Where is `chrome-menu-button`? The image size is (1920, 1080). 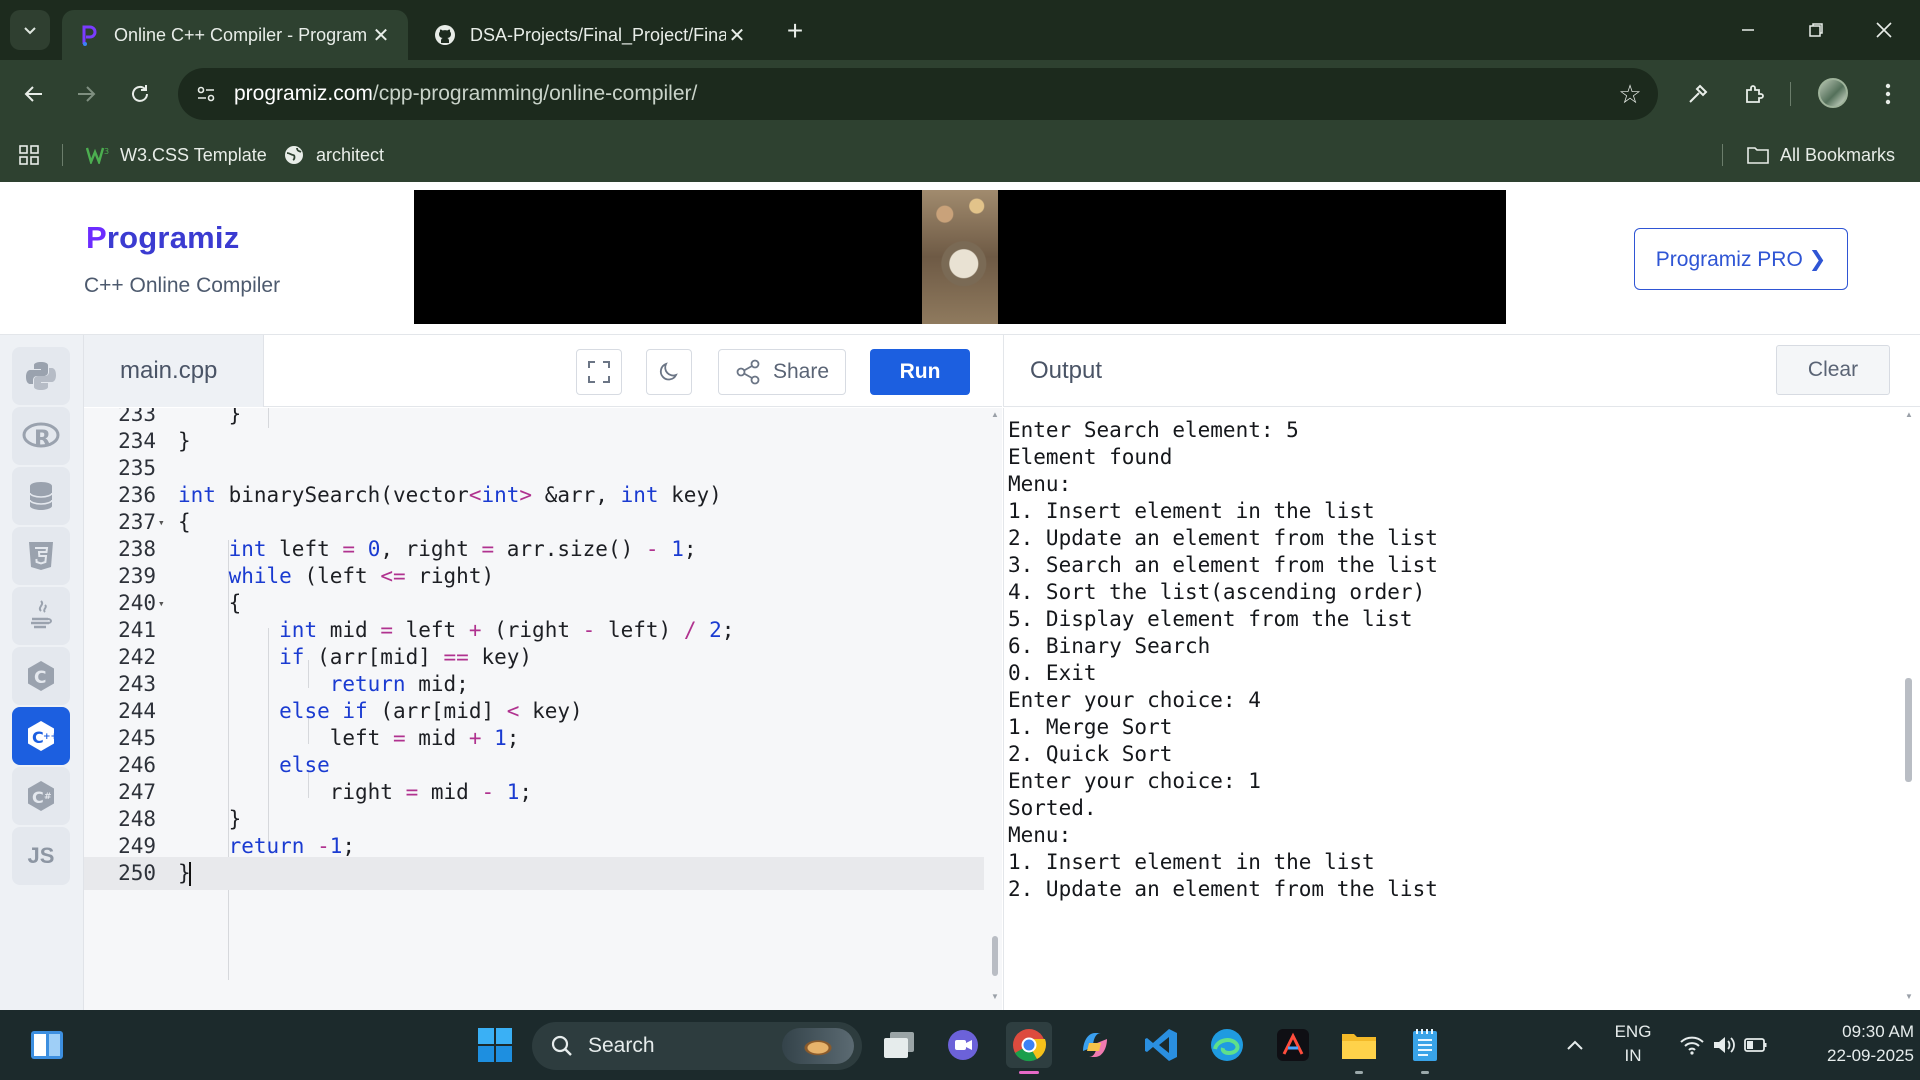
chrome-menu-button is located at coordinates (1888, 94).